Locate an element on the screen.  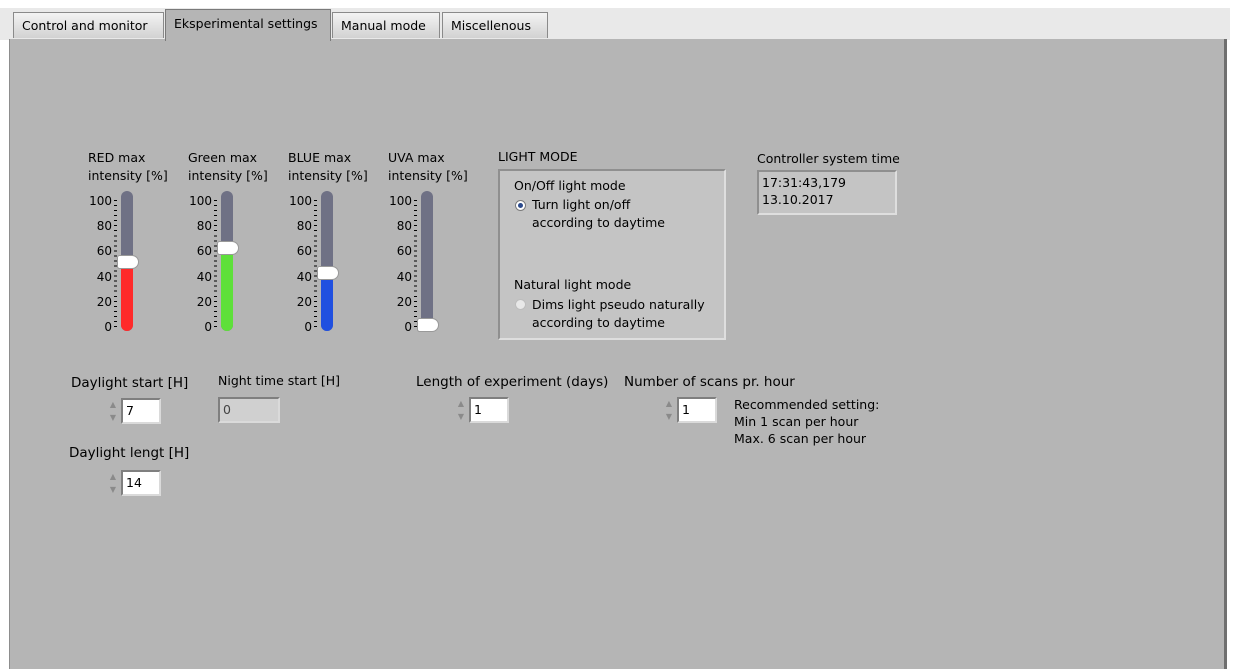
scans-per-hour-spinner: ▲ ▼ is located at coordinates (669, 410).